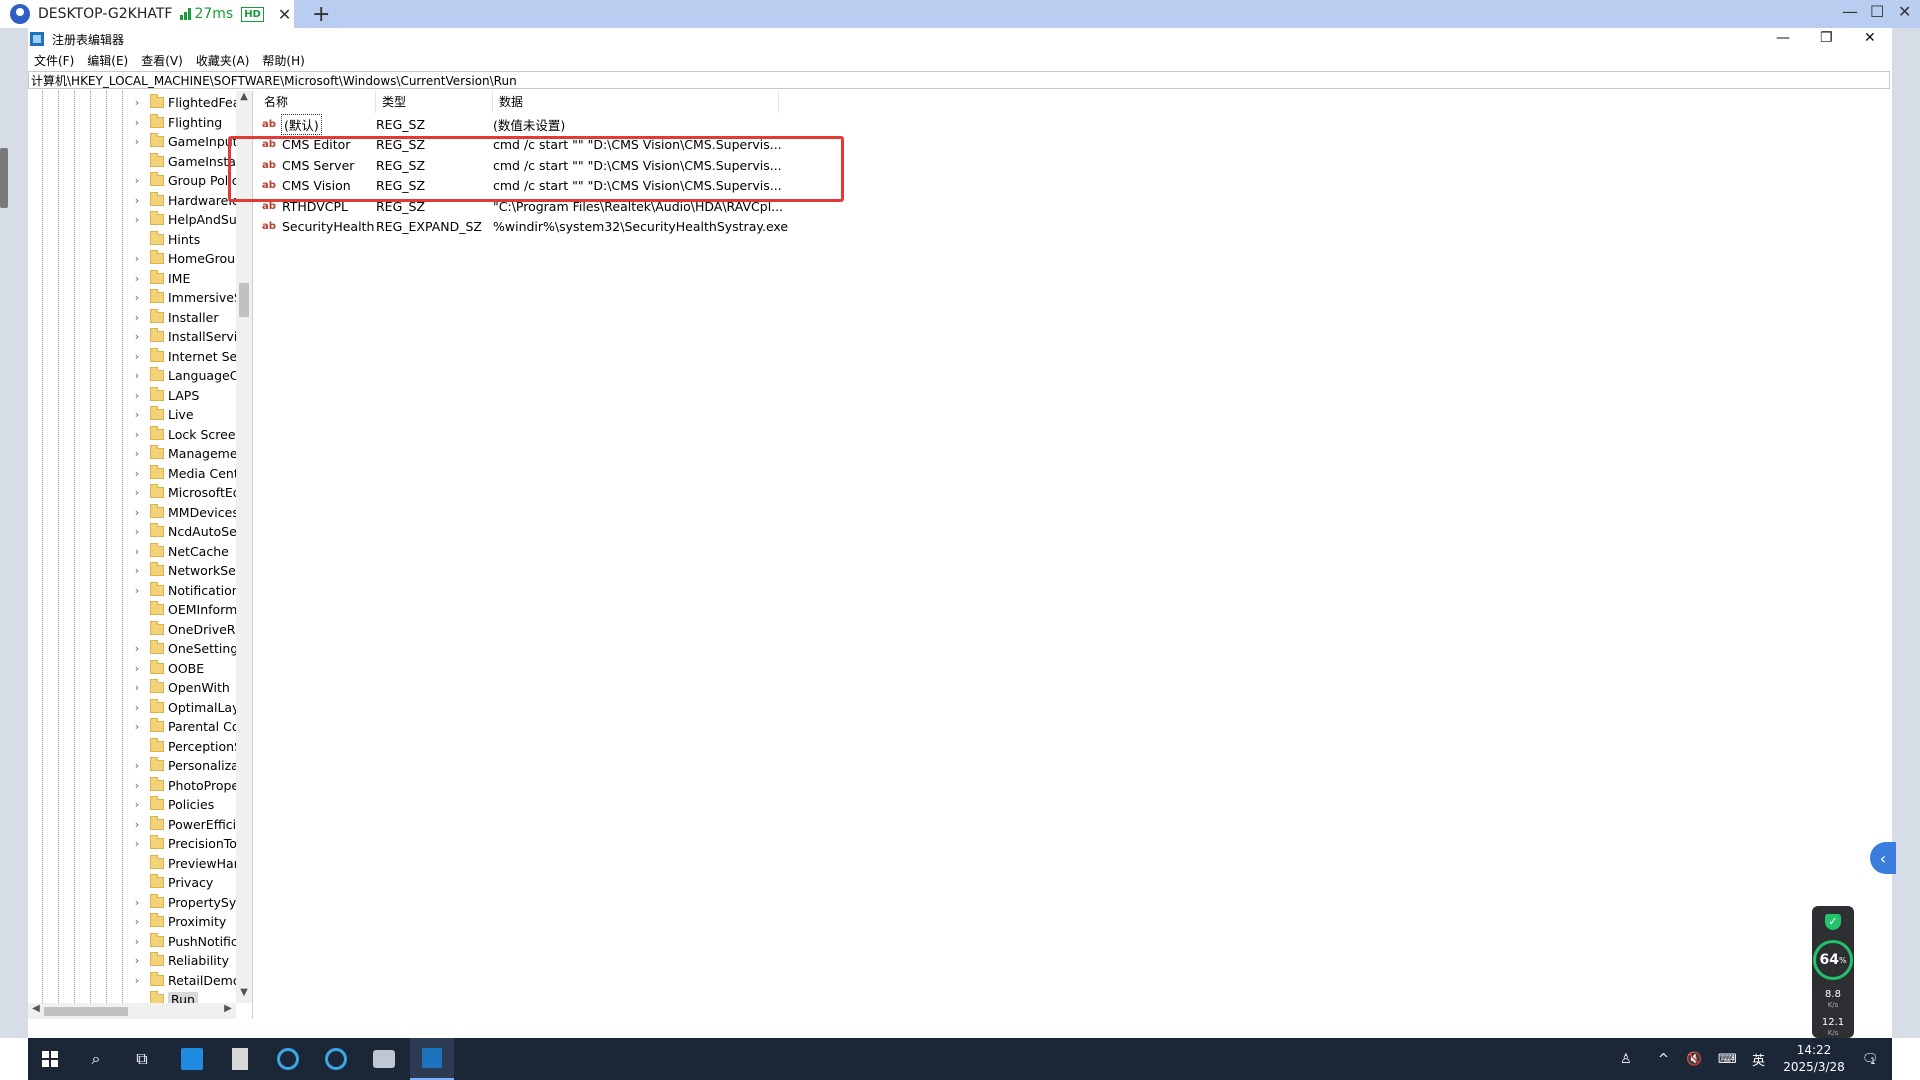 The height and width of the screenshot is (1080, 1920). Describe the element at coordinates (191, 921) in the screenshot. I see `tree-item: › Proximity` at that location.